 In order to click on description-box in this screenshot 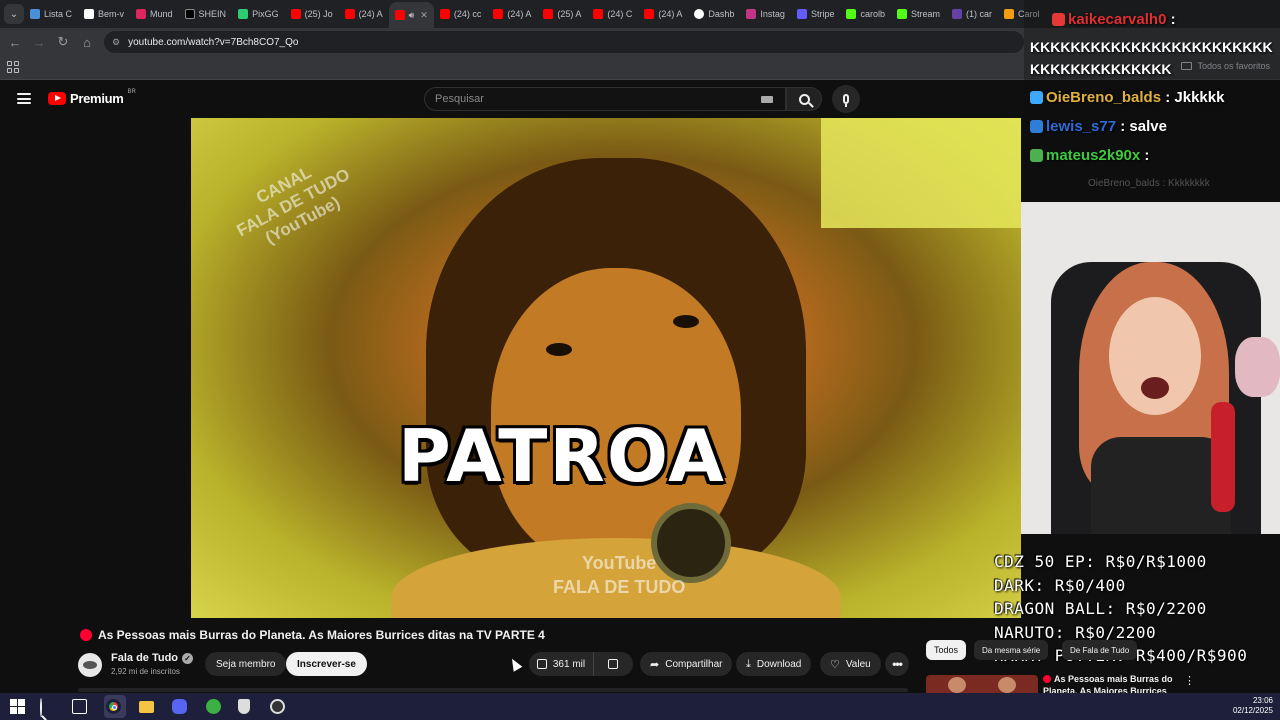, I will do `click(493, 690)`.